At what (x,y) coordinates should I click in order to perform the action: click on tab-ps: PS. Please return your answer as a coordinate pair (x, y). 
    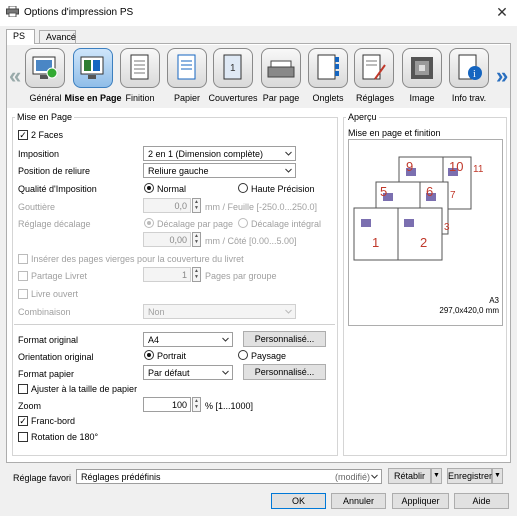
    Looking at the image, I should click on (20, 36).